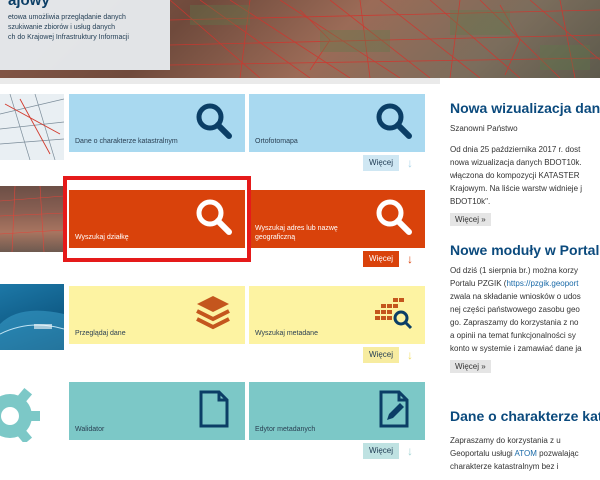 The image size is (600, 480). Describe the element at coordinates (337, 219) in the screenshot. I see `tile-search-address: Wyszukaj adres lub nazwę geograficzną` at that location.